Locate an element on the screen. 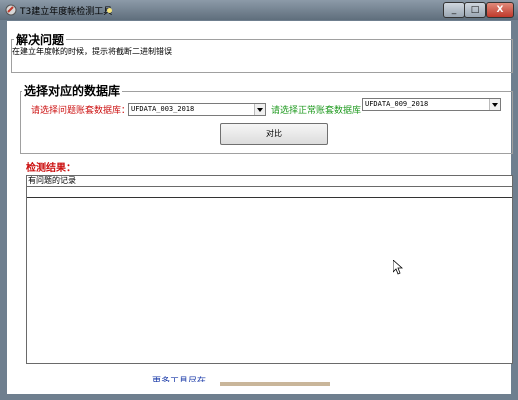 This screenshot has width=518, height=400. table-row is located at coordinates (269, 192).